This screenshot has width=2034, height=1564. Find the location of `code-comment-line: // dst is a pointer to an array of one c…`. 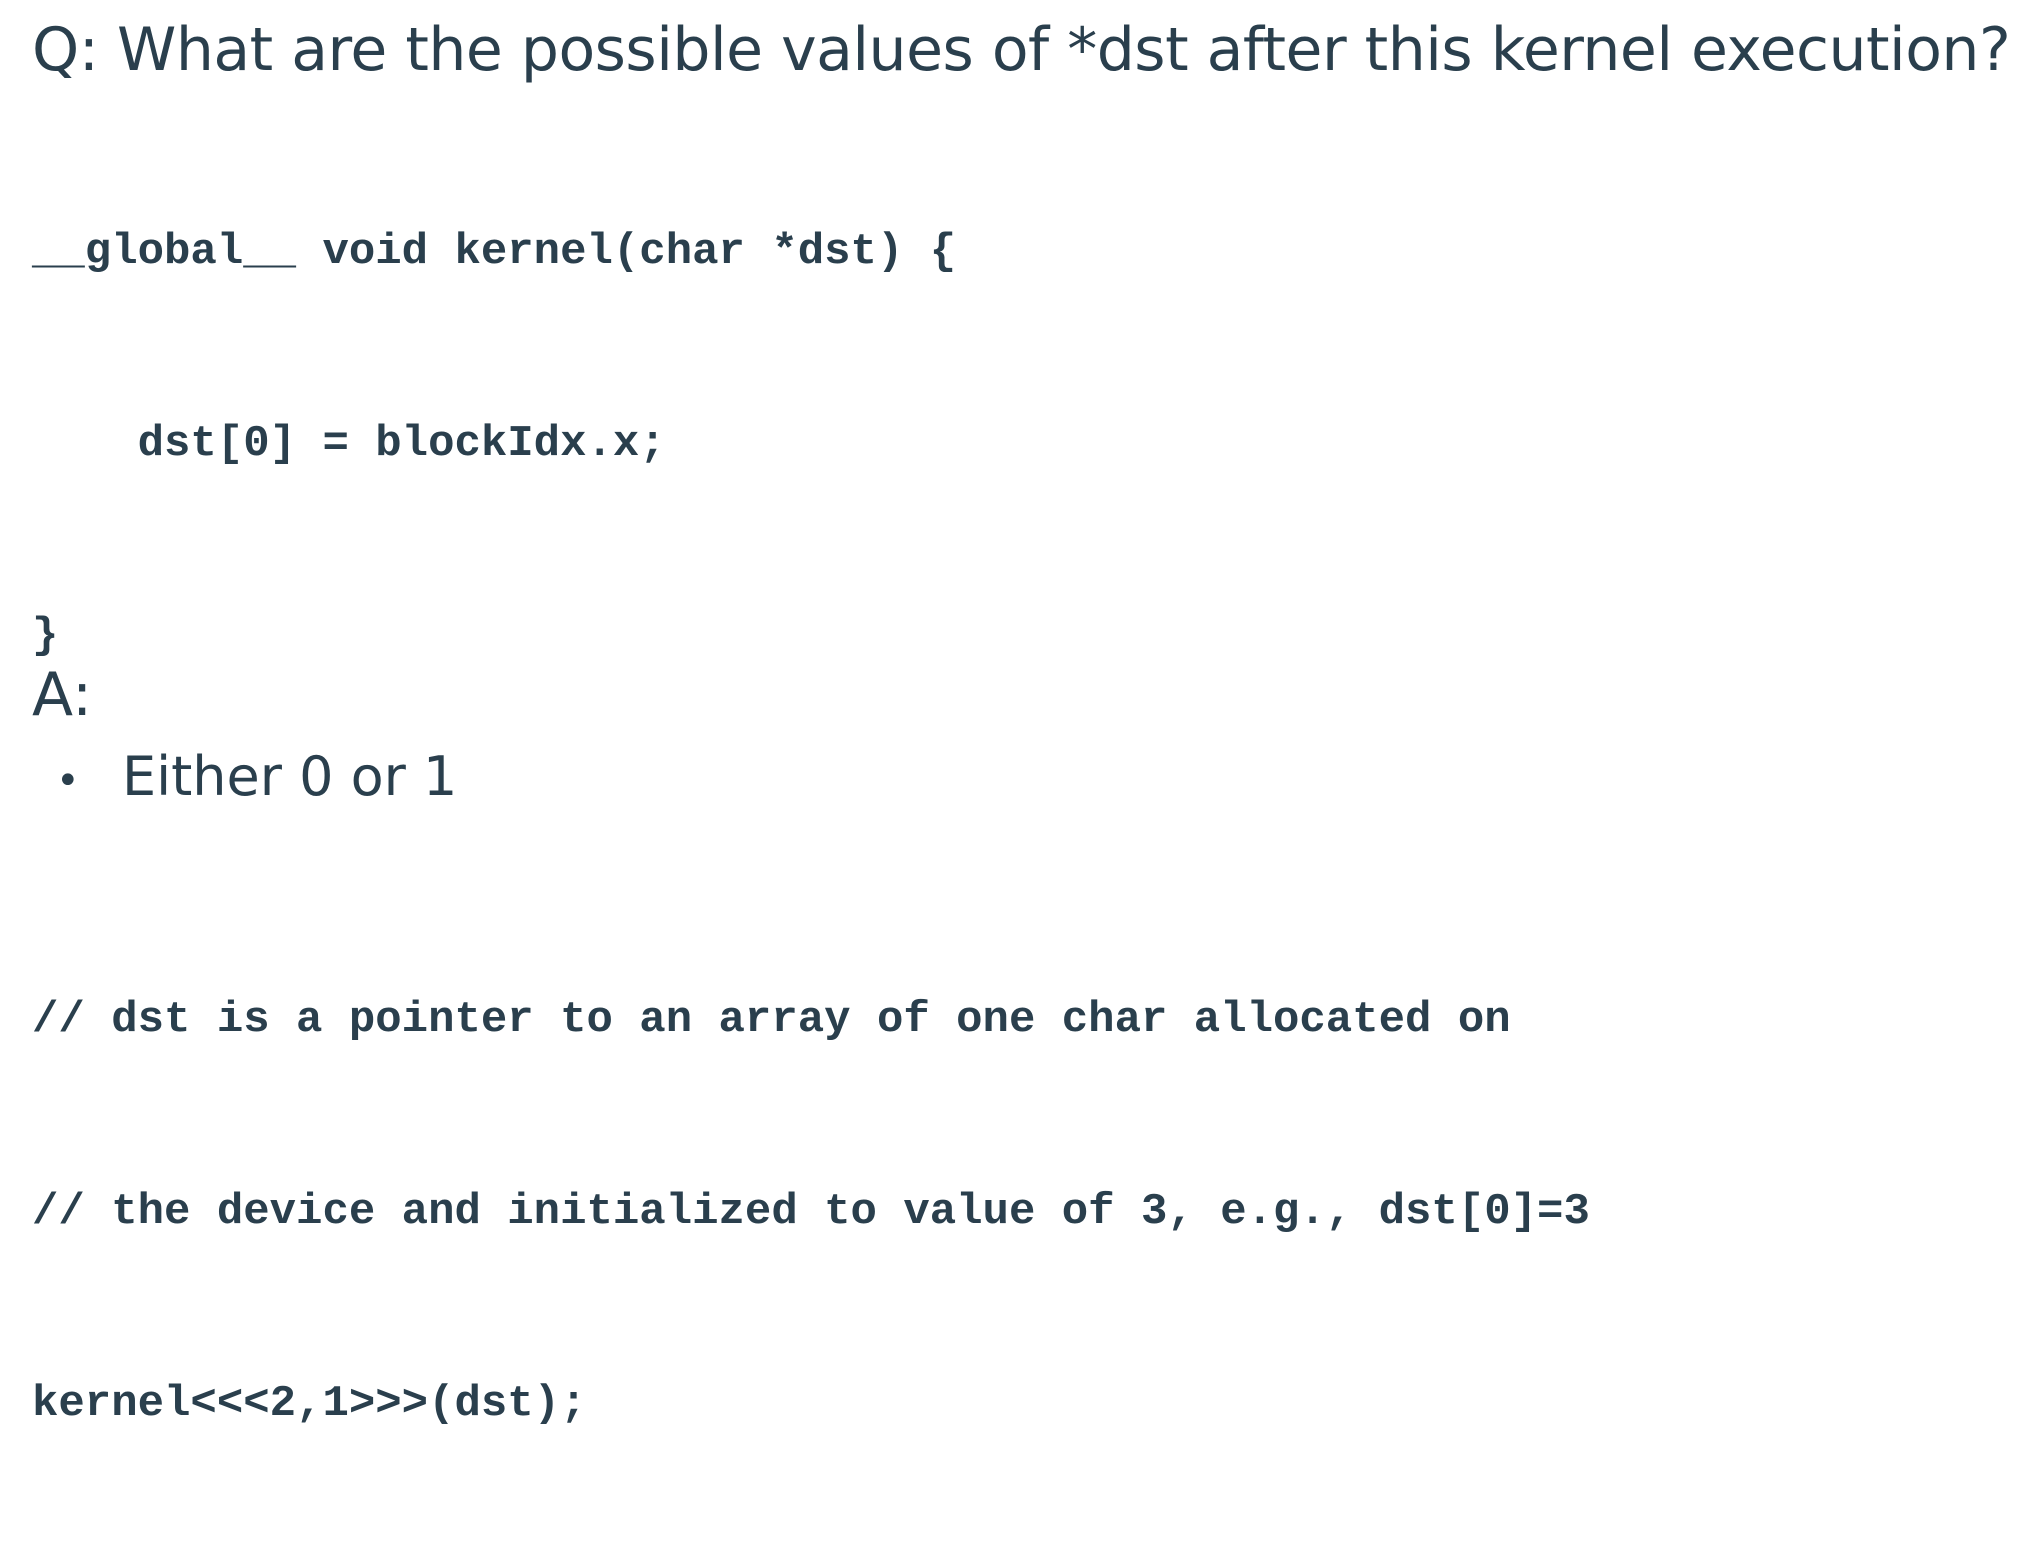

code-comment-line: // dst is a pointer to an array of one c… is located at coordinates (771, 1020).